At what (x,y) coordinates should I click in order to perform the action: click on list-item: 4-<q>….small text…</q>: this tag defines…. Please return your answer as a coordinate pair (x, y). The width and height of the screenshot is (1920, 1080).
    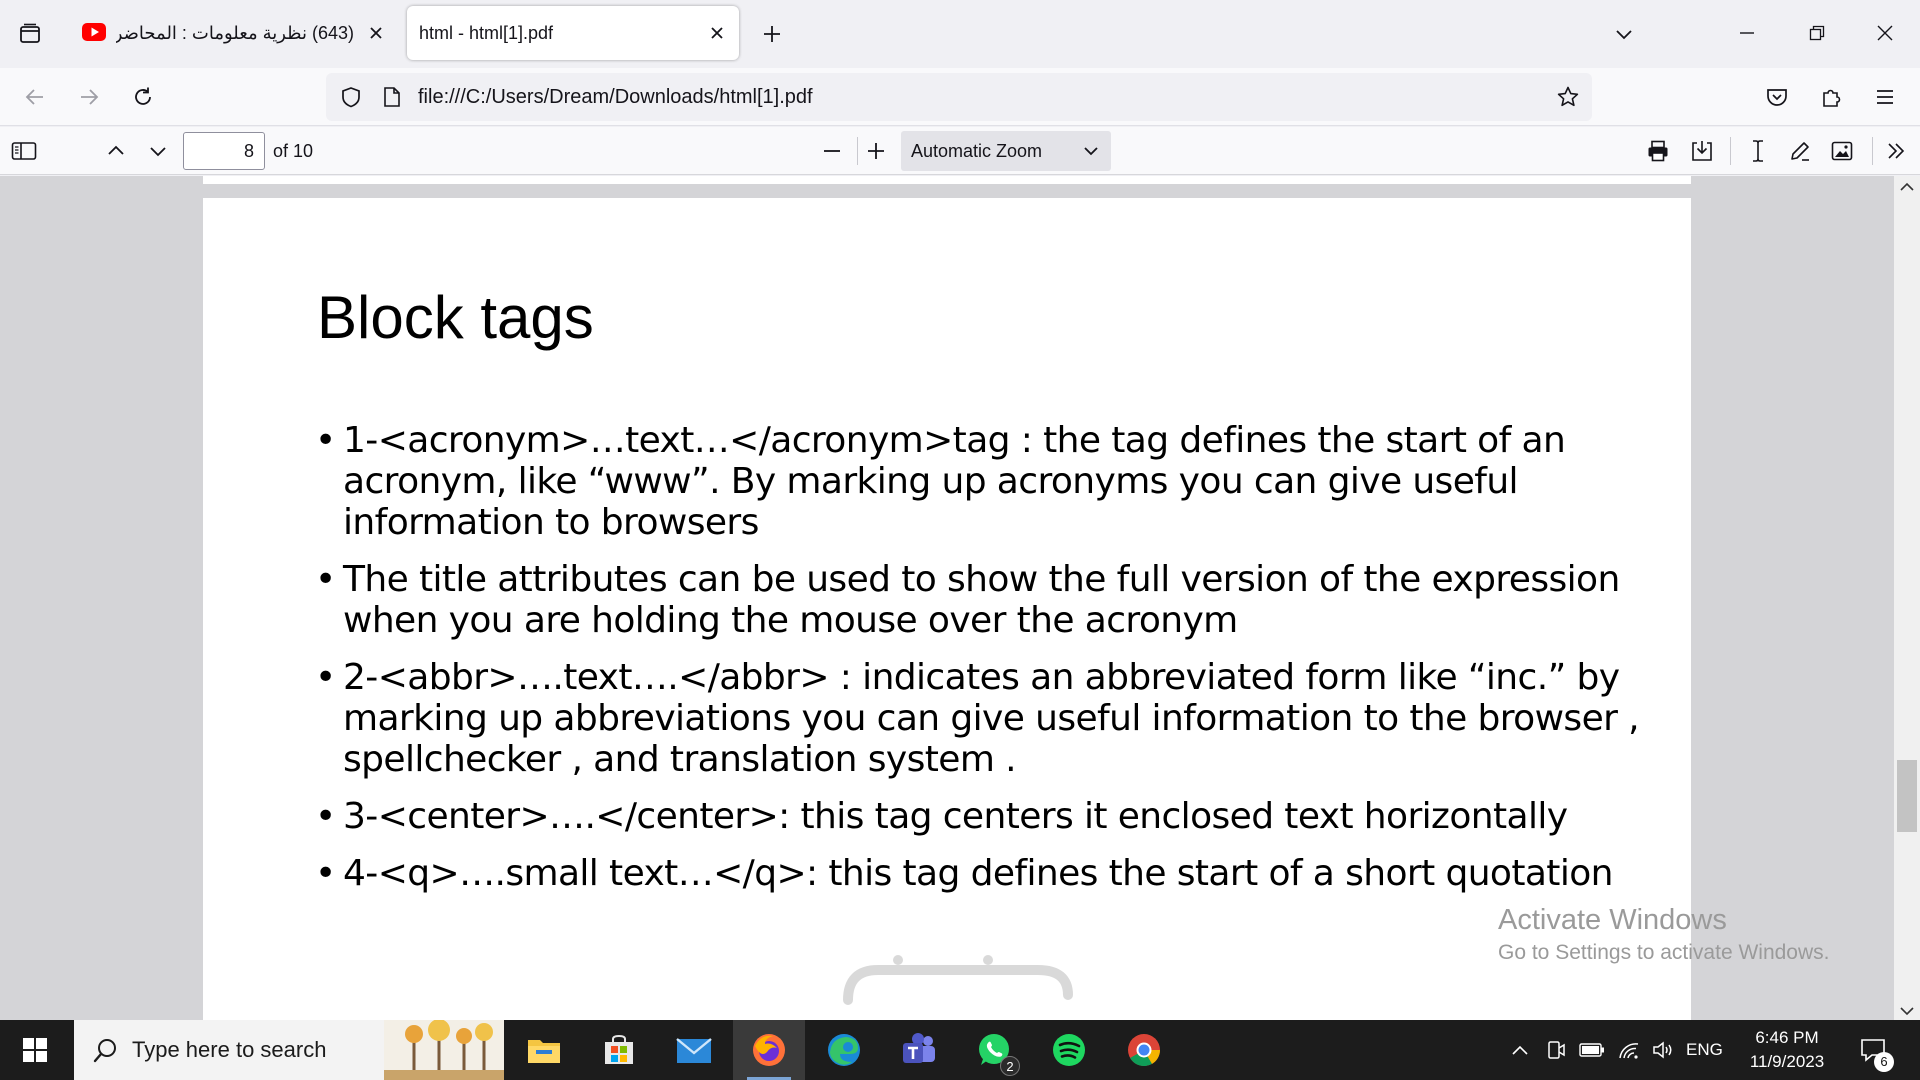
    Looking at the image, I should click on (985, 873).